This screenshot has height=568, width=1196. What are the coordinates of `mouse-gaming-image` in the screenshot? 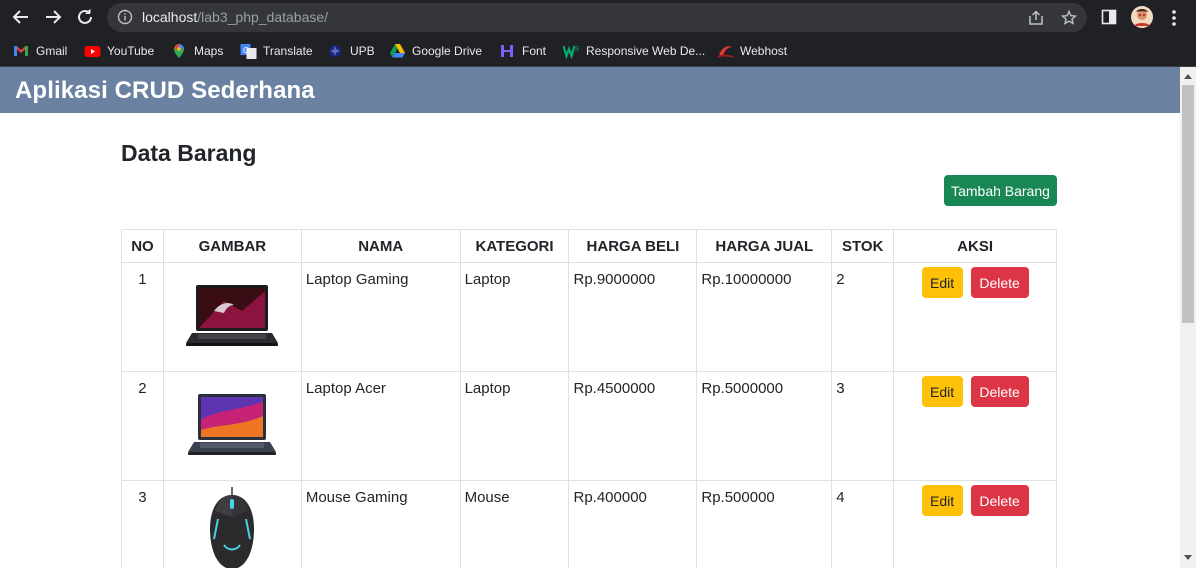 It's located at (232, 527).